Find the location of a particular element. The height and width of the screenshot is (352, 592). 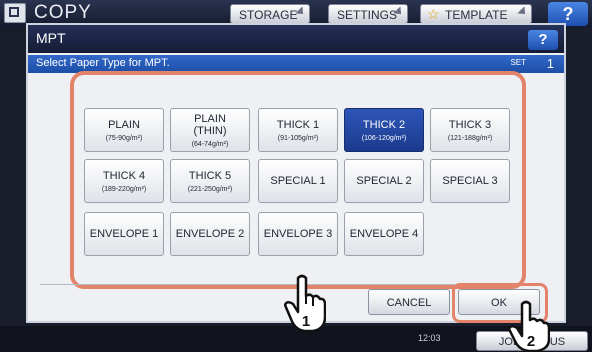

settings-label: SETTINGS is located at coordinates (367, 15).